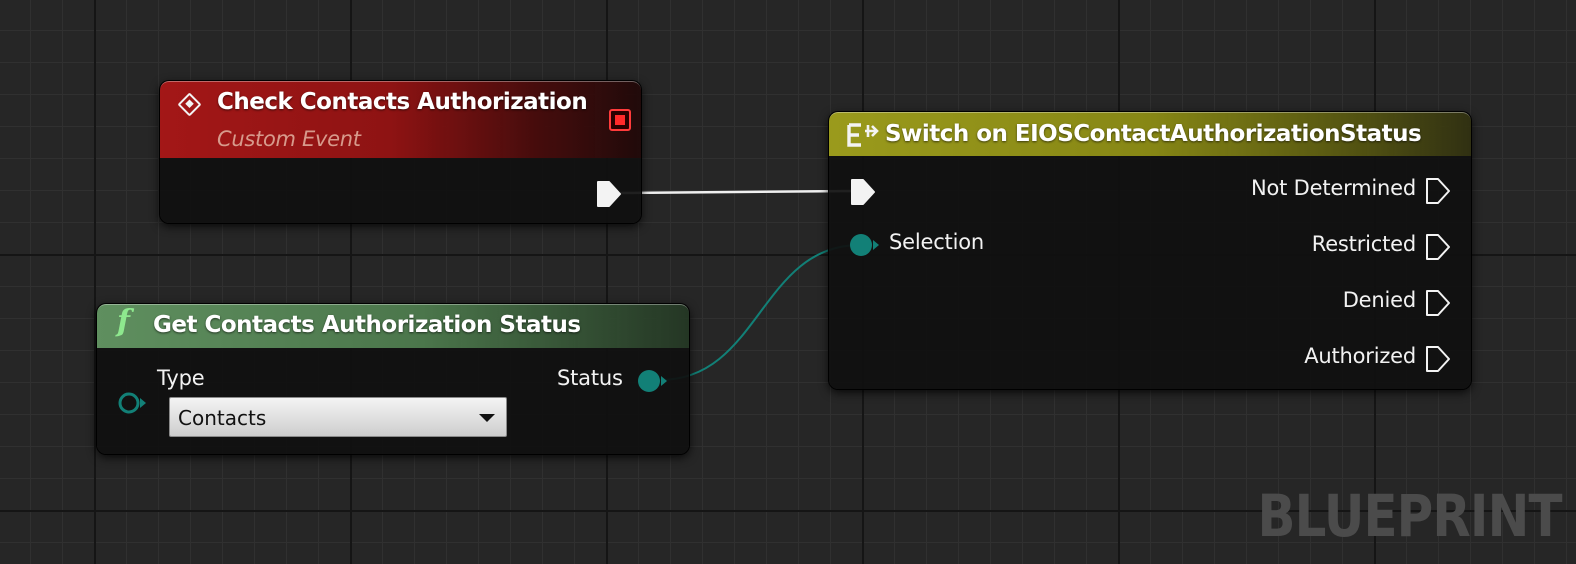 This screenshot has height=564, width=1576. Describe the element at coordinates (653, 381) in the screenshot. I see `status-output-pin-icon` at that location.